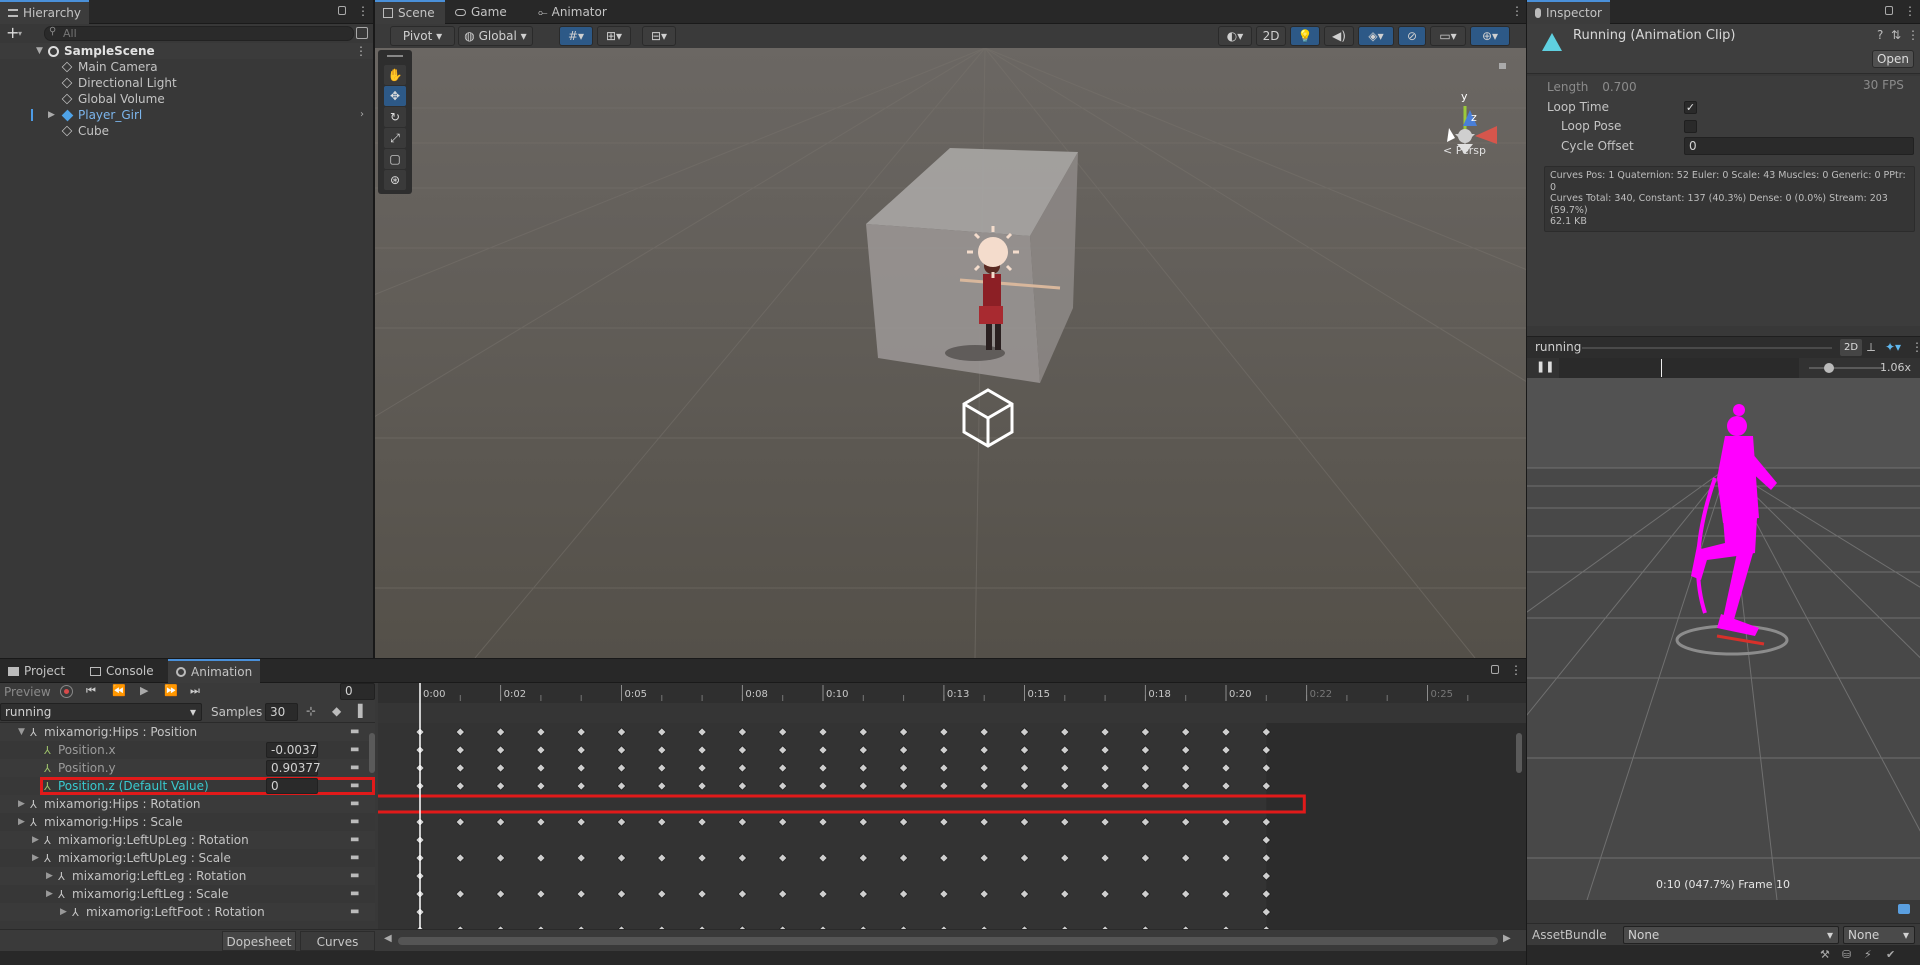  Describe the element at coordinates (948, 941) in the screenshot. I see `horizontal-scrollbar` at that location.